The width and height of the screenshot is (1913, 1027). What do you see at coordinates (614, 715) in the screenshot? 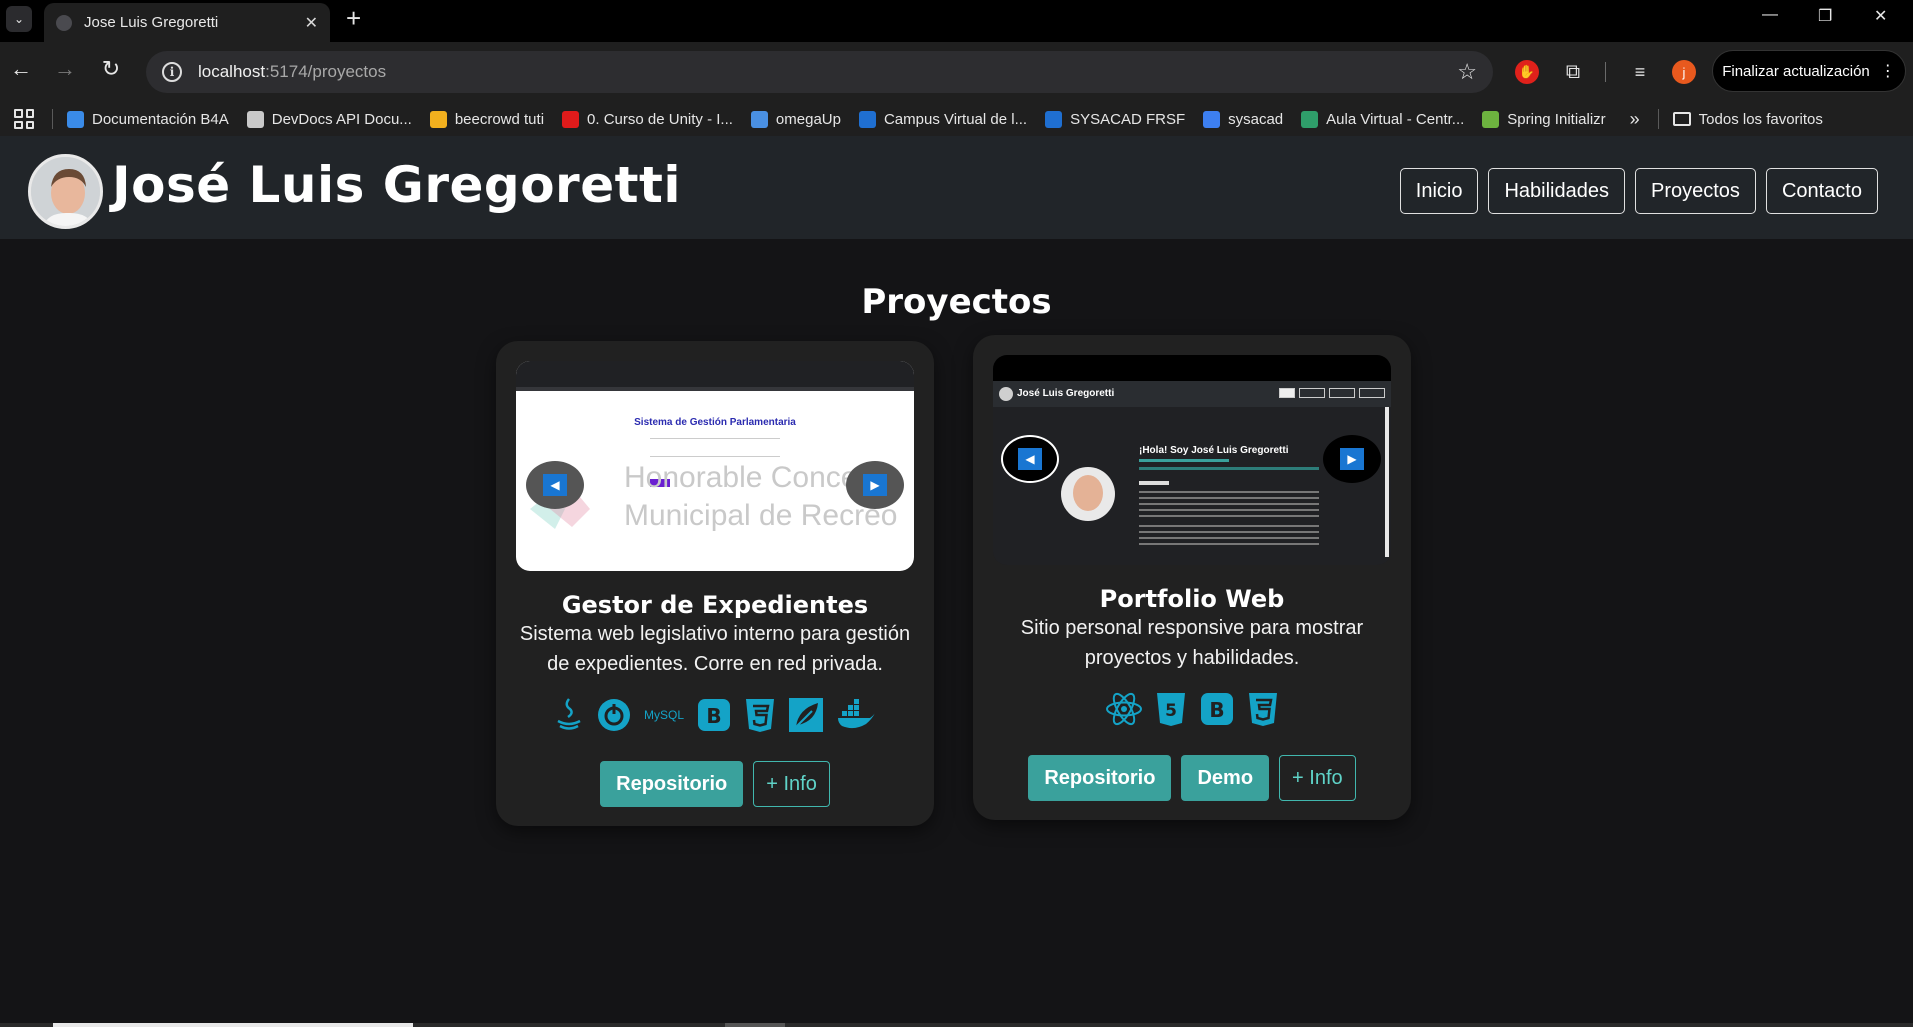
I see `spring-boot-icon` at bounding box center [614, 715].